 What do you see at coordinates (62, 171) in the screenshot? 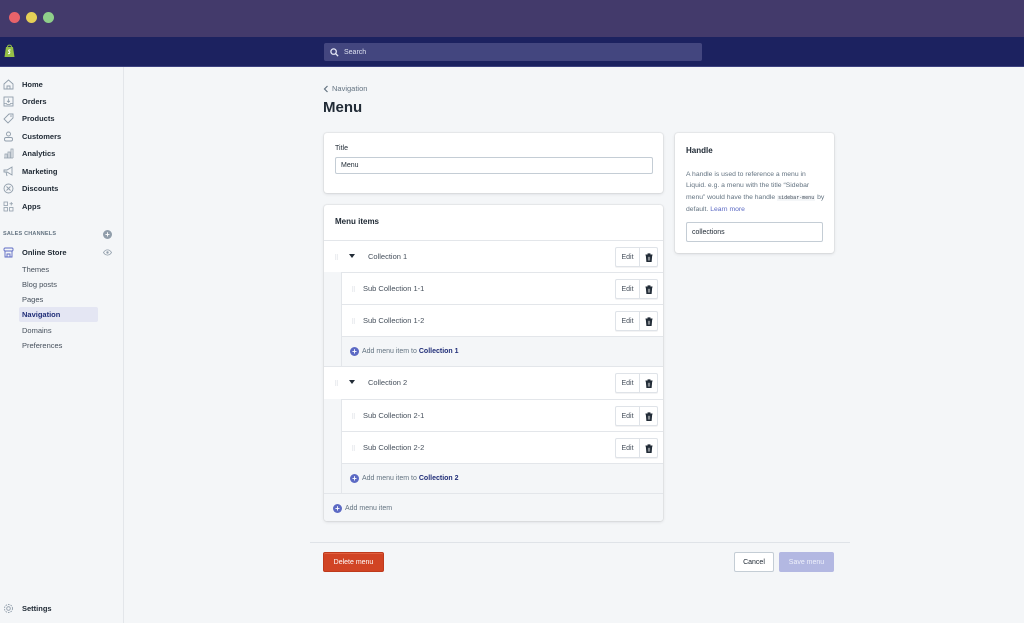
I see `sidebar-item-marketing: Marketing` at bounding box center [62, 171].